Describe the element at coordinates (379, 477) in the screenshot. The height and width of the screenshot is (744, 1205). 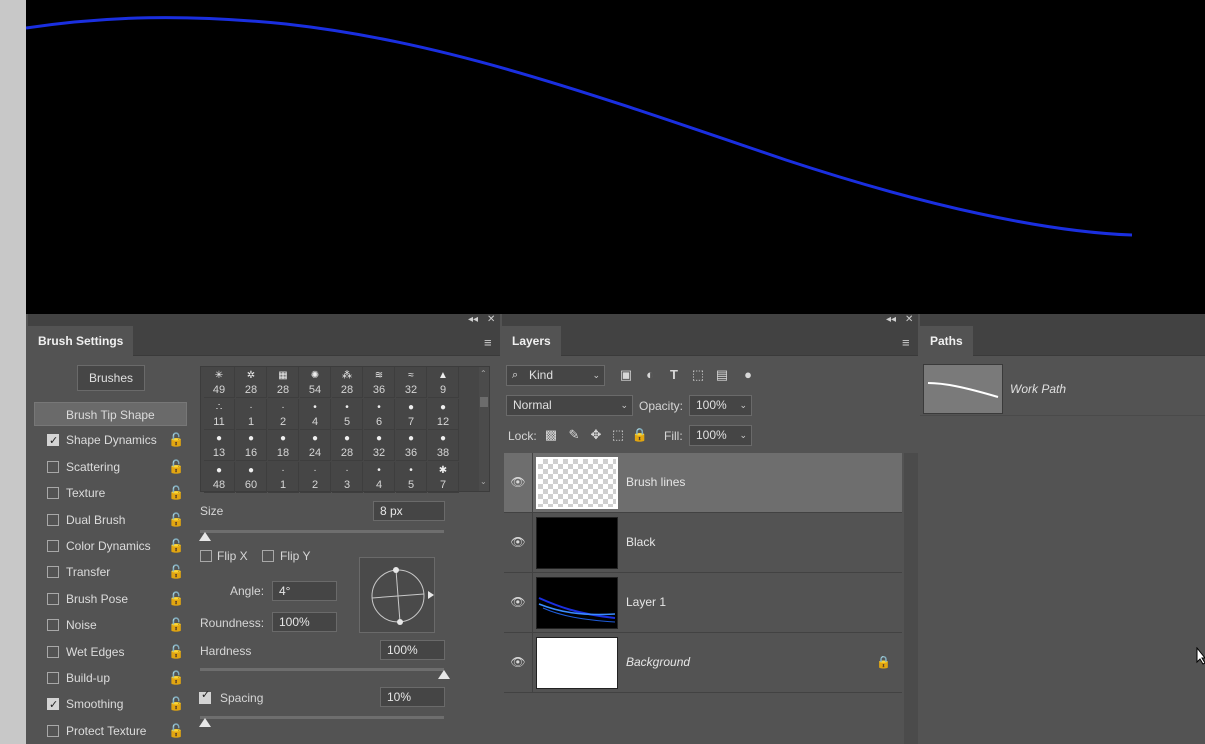
I see `brush-preset: • 4` at that location.